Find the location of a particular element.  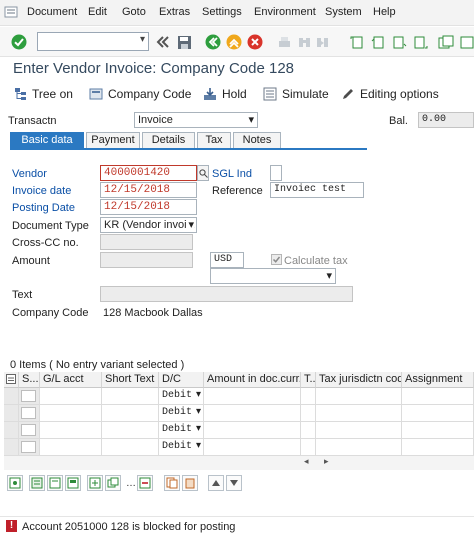

shortcut-icon is located at coordinates (466, 42).